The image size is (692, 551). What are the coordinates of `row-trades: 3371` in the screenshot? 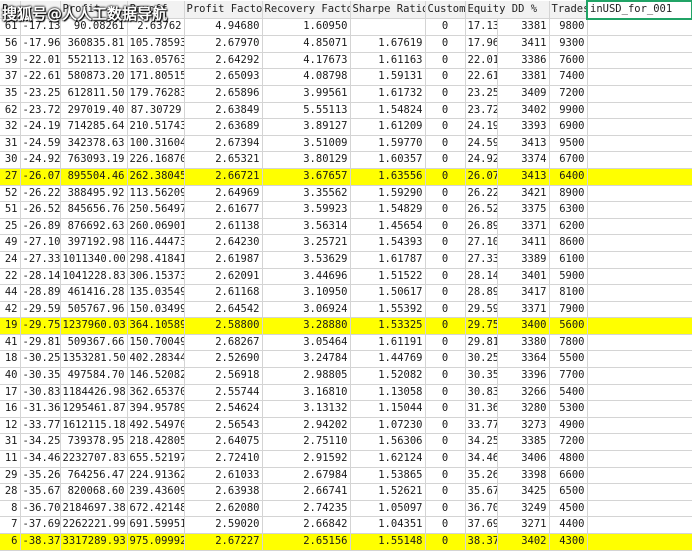 It's located at (523, 310).